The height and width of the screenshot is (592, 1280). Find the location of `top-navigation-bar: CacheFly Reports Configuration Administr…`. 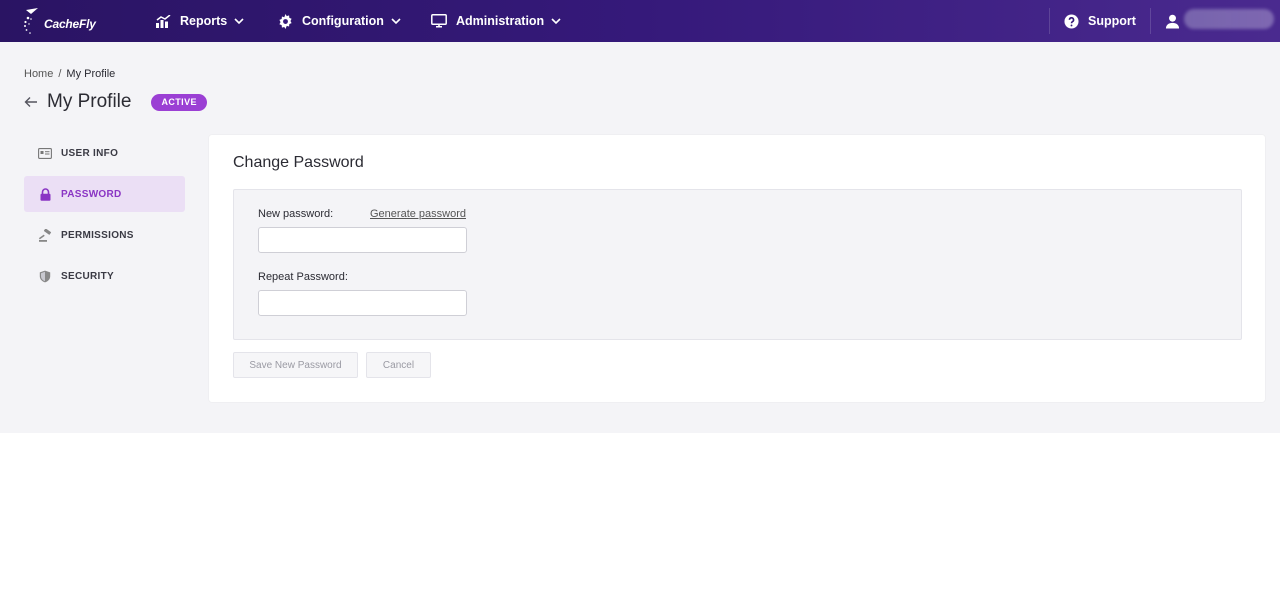

top-navigation-bar: CacheFly Reports Configuration Administr… is located at coordinates (640, 21).